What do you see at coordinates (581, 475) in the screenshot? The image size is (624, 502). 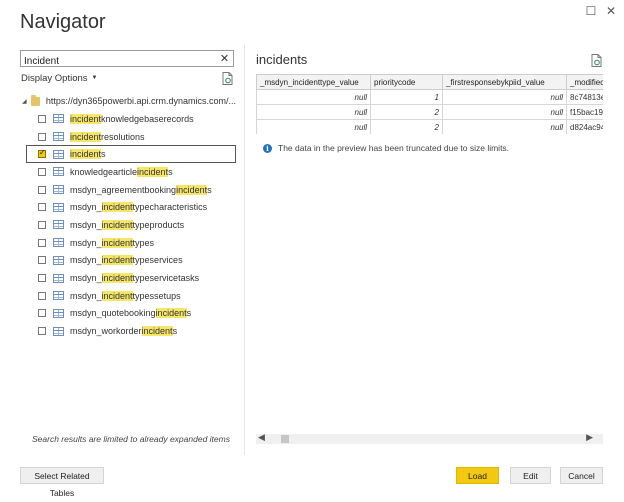 I see `cancel-button: Cancel` at bounding box center [581, 475].